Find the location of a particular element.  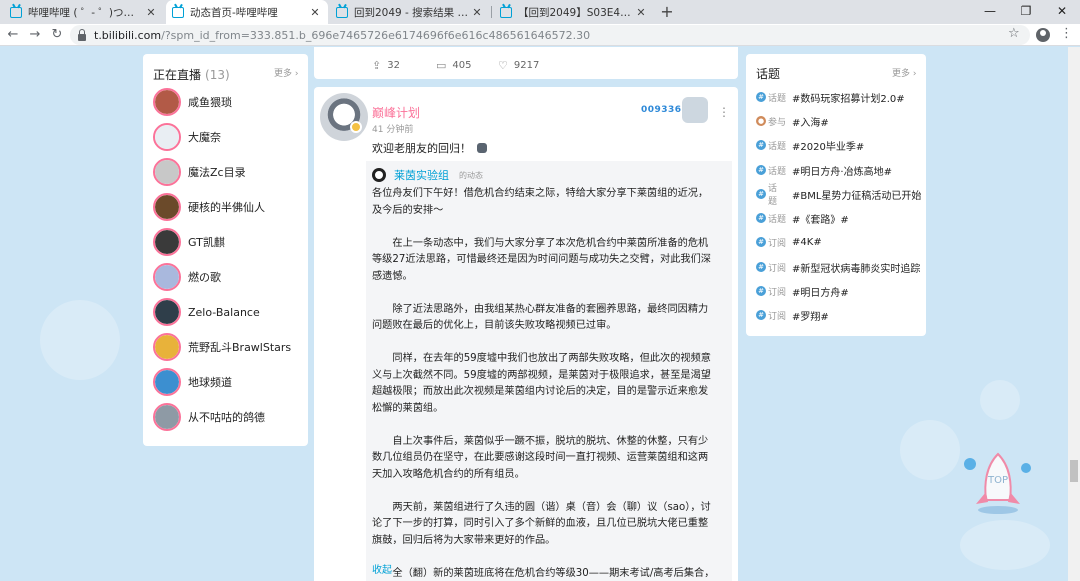

tab-search-results: 回到2049 - 搜索结果 - 哔哩哔哩 ✕ is located at coordinates (410, 12).